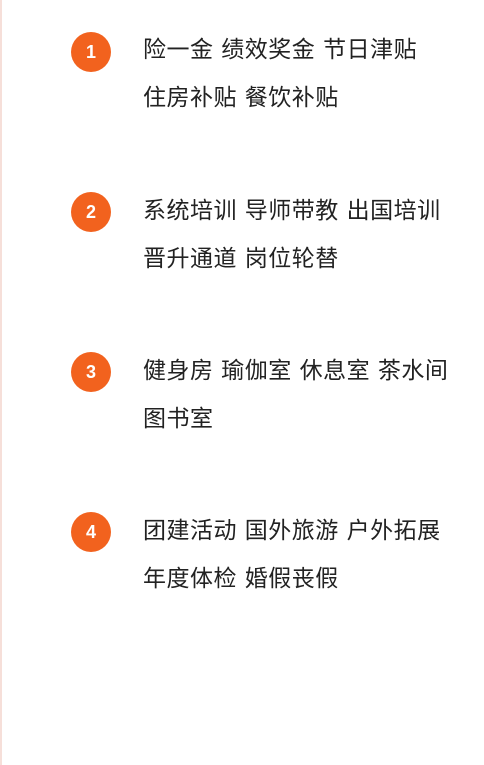 The image size is (484, 765). I want to click on benefit-line: 晋升通道 岗位轮替, so click(241, 259).